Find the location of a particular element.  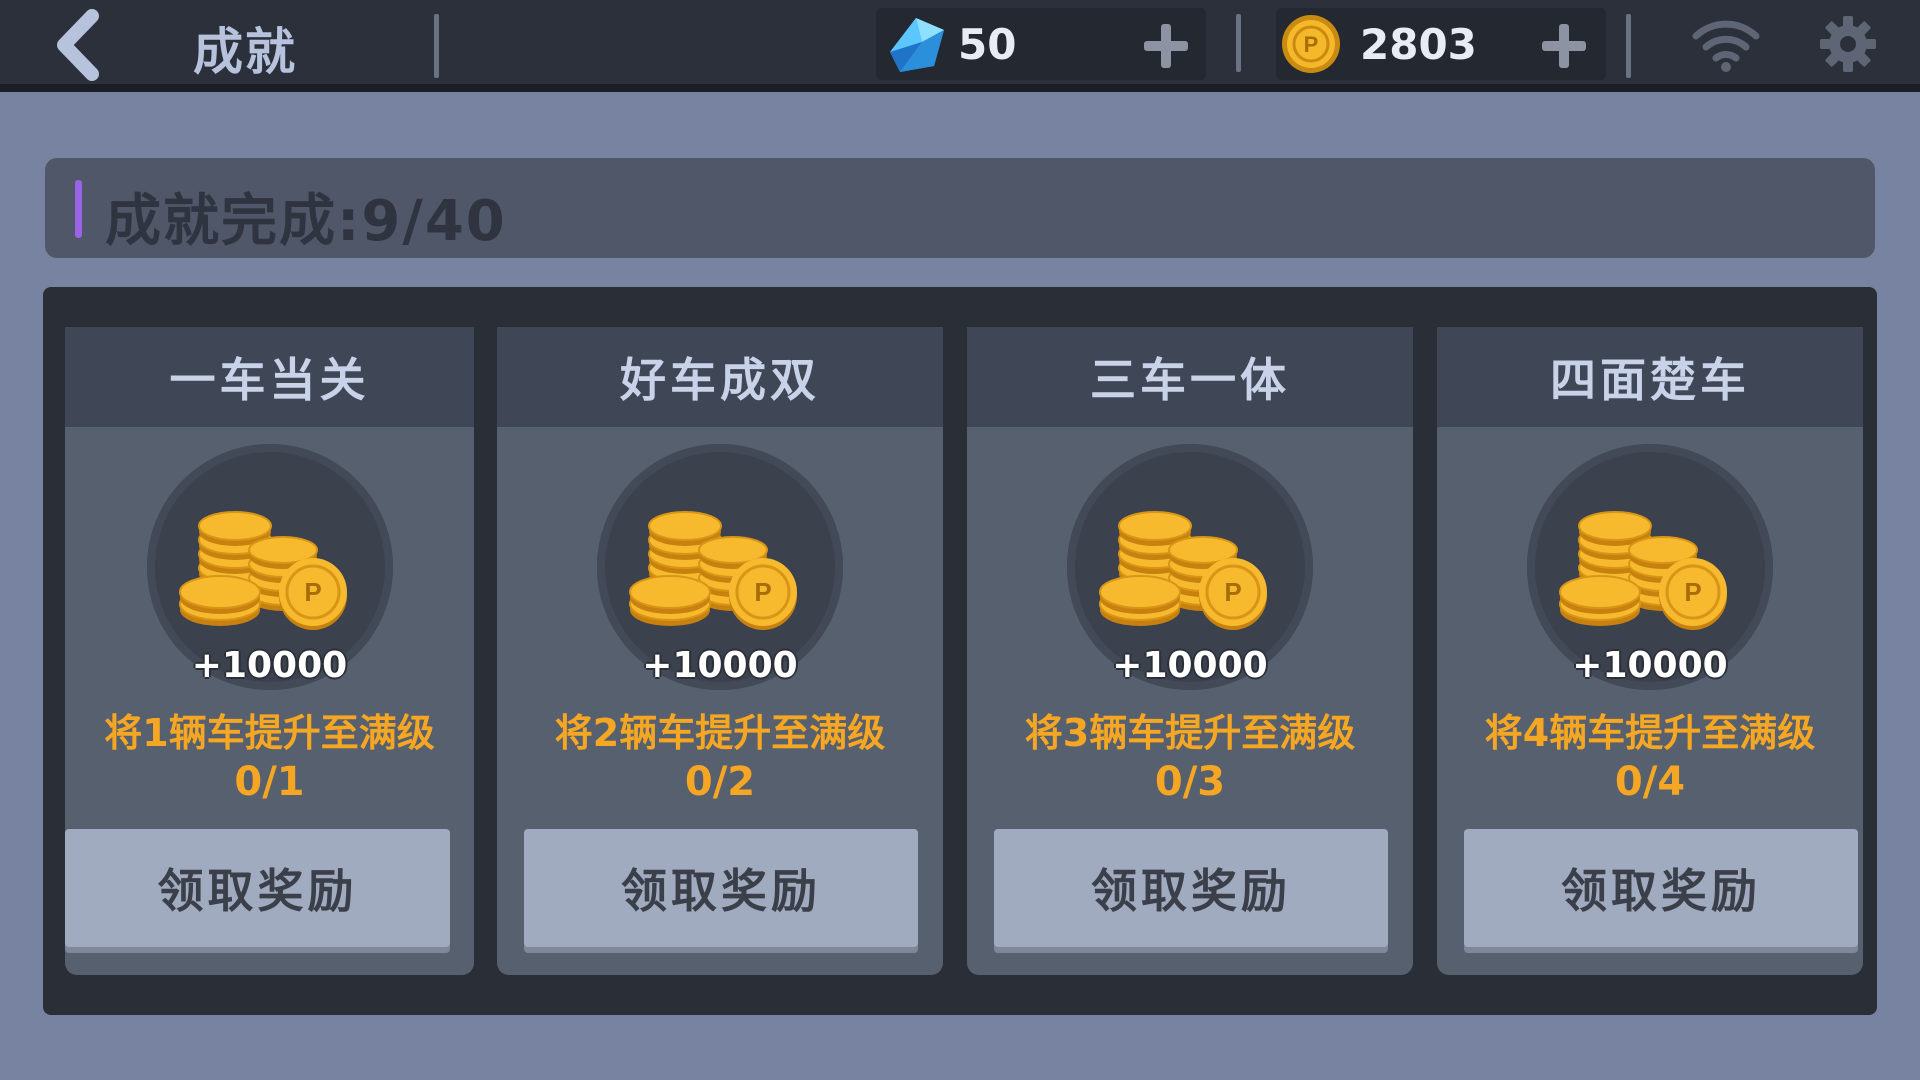

add-coins-button is located at coordinates (1564, 46).